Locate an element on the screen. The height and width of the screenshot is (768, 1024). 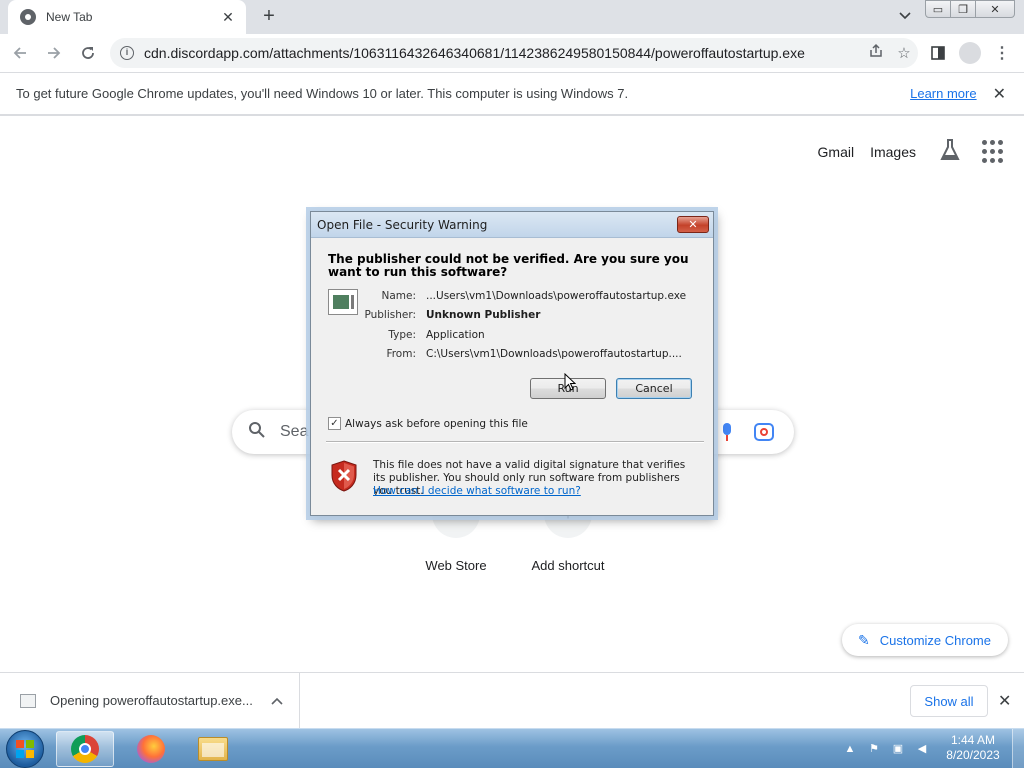
always-ask-checkbox: ✓ is located at coordinates (334, 423).